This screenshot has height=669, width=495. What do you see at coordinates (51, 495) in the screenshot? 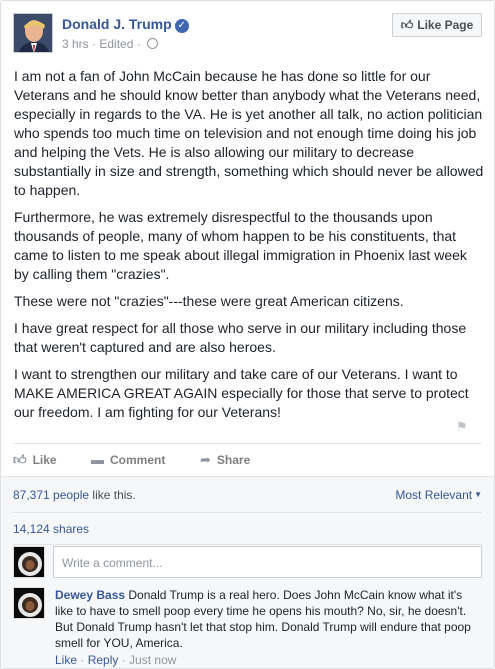
I see `likes-count-link: 87,371 people` at bounding box center [51, 495].